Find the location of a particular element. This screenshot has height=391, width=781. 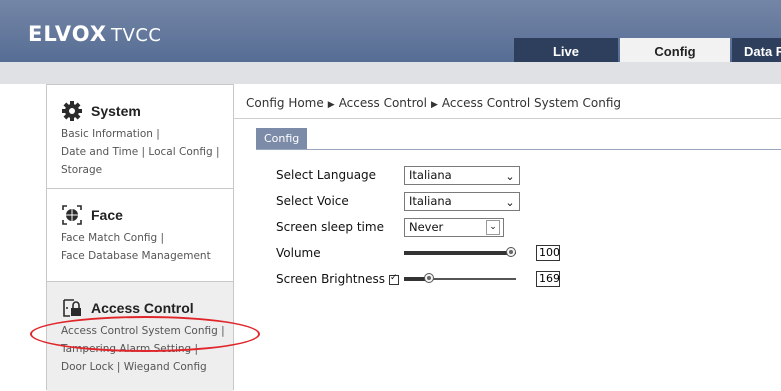

brightness-label-text: Screen Brightness is located at coordinates (330, 279).